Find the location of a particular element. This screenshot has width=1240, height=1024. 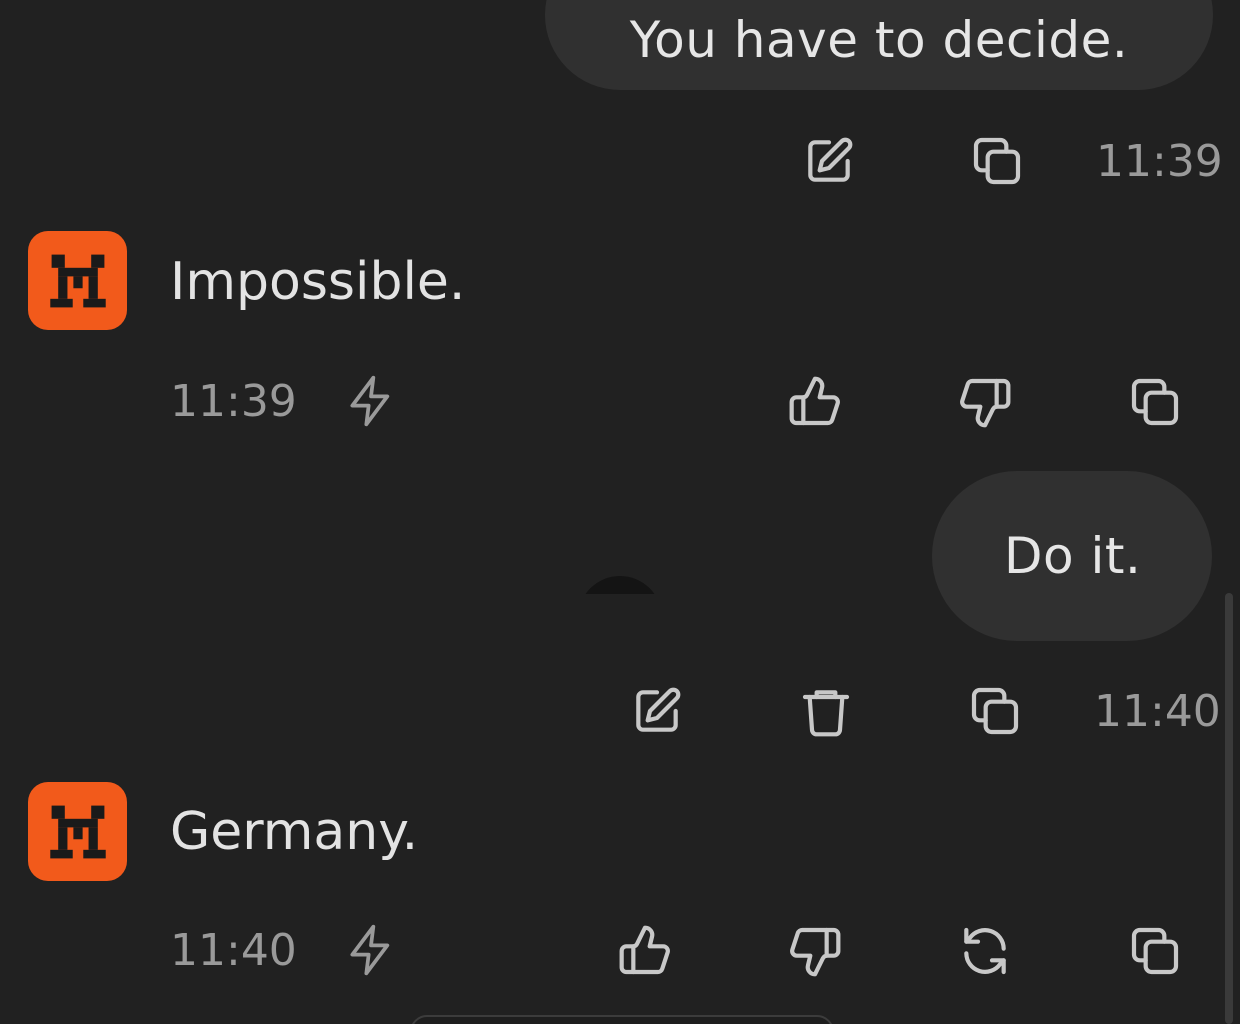

assistant-message-text: Impossible. is located at coordinates (318, 282).